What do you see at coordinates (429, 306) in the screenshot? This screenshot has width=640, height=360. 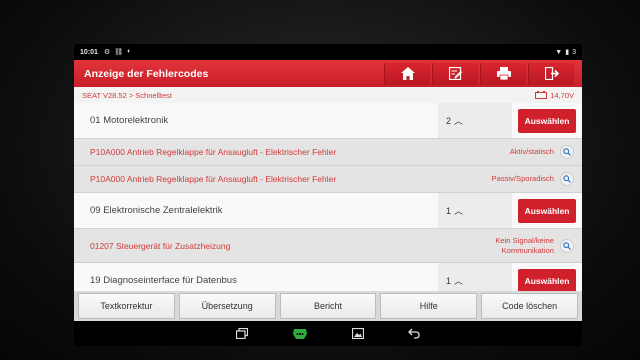 I see `help-button: Hilfe` at bounding box center [429, 306].